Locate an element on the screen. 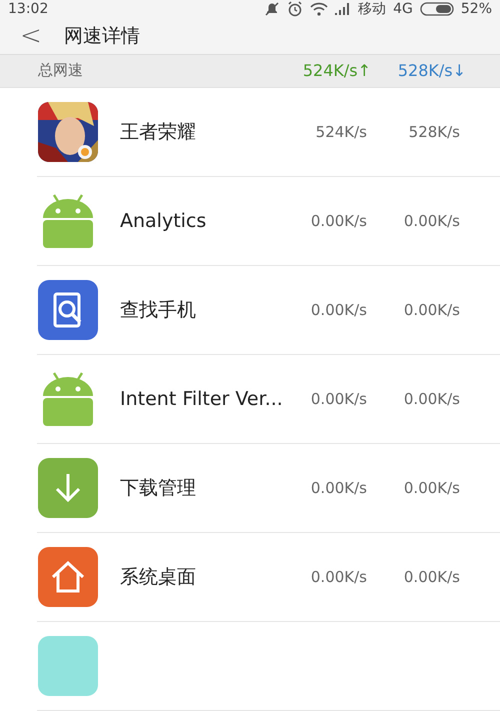 The width and height of the screenshot is (500, 711). total-download-speed: 528K/s↓ is located at coordinates (431, 70).